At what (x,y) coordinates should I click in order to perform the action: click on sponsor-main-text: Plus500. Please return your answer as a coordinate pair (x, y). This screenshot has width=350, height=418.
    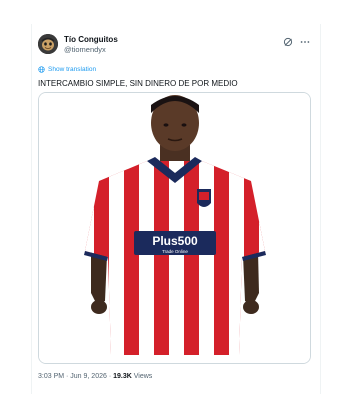
    Looking at the image, I should click on (175, 241).